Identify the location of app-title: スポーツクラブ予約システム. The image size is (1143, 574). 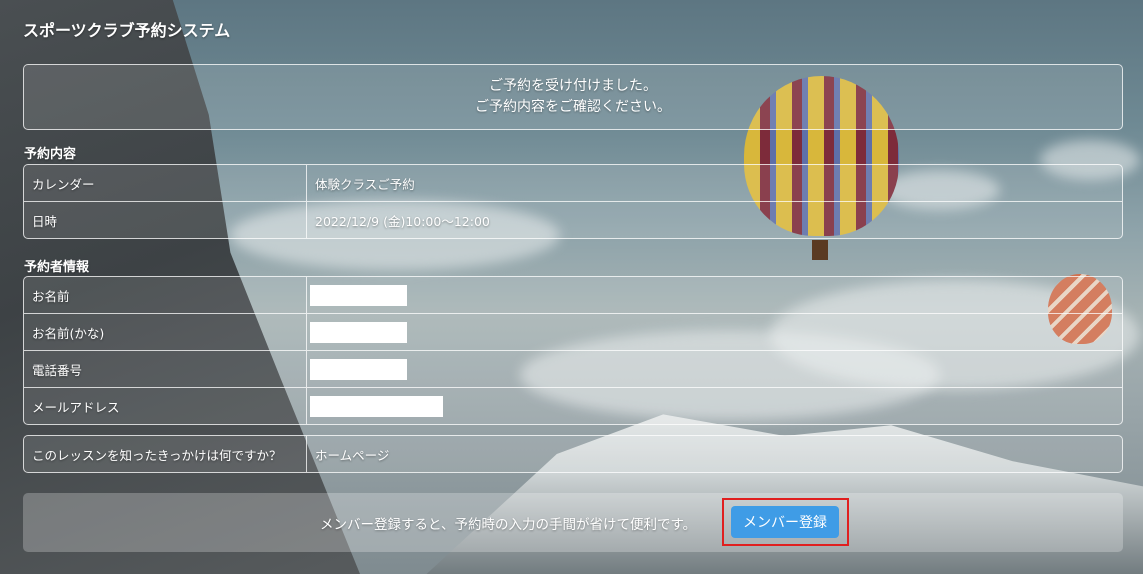
(127, 30).